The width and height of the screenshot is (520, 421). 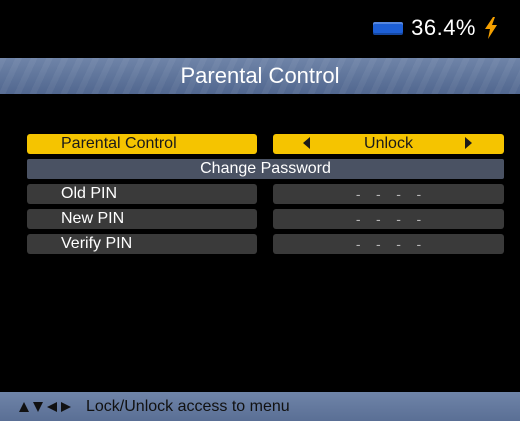 I want to click on page-title: Parental Control, so click(x=260, y=75).